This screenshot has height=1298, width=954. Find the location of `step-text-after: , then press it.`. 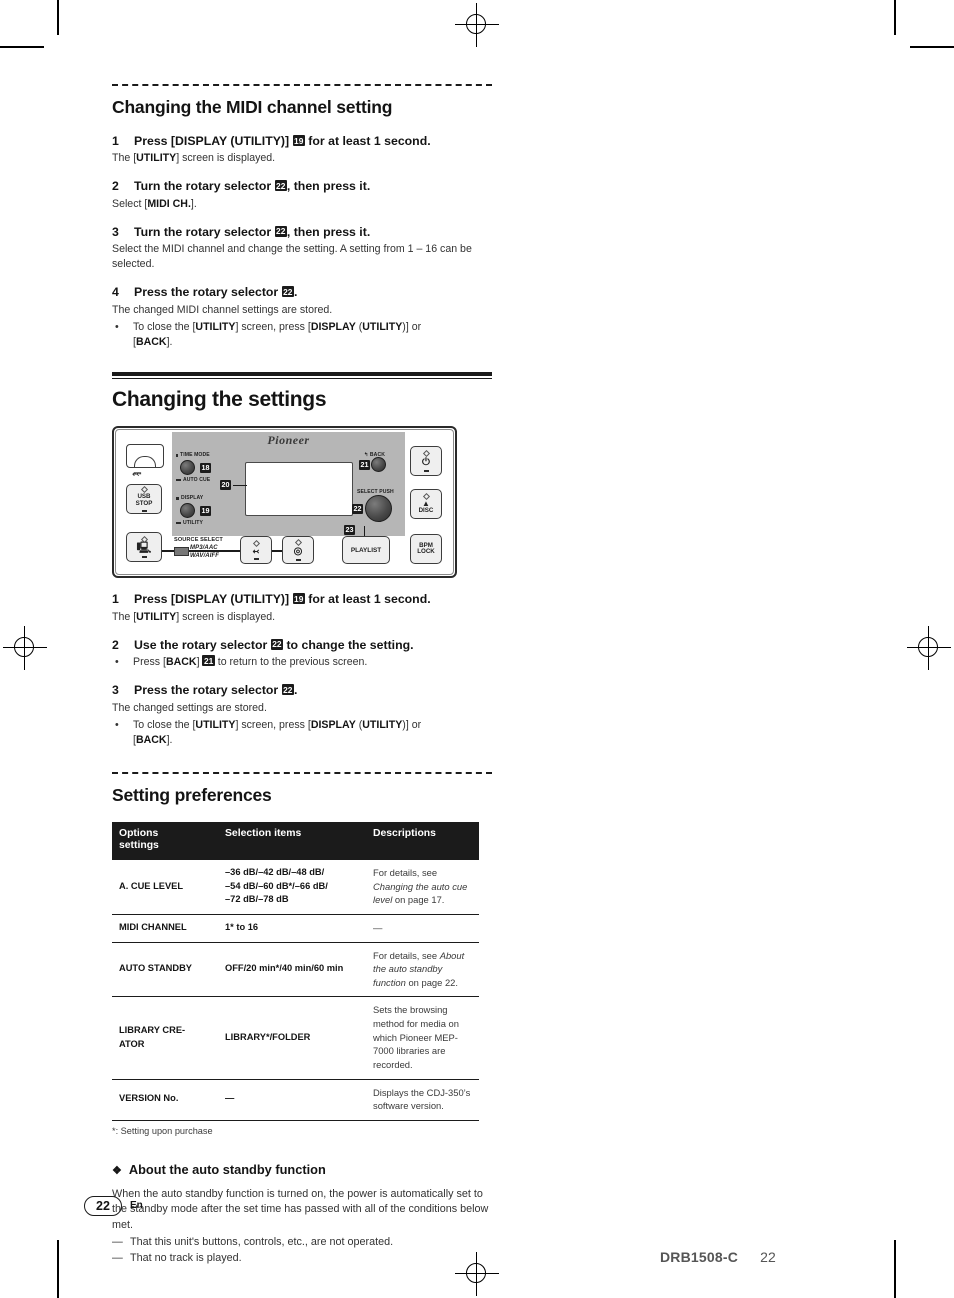

step-text-after: , then press it. is located at coordinates (328, 231).